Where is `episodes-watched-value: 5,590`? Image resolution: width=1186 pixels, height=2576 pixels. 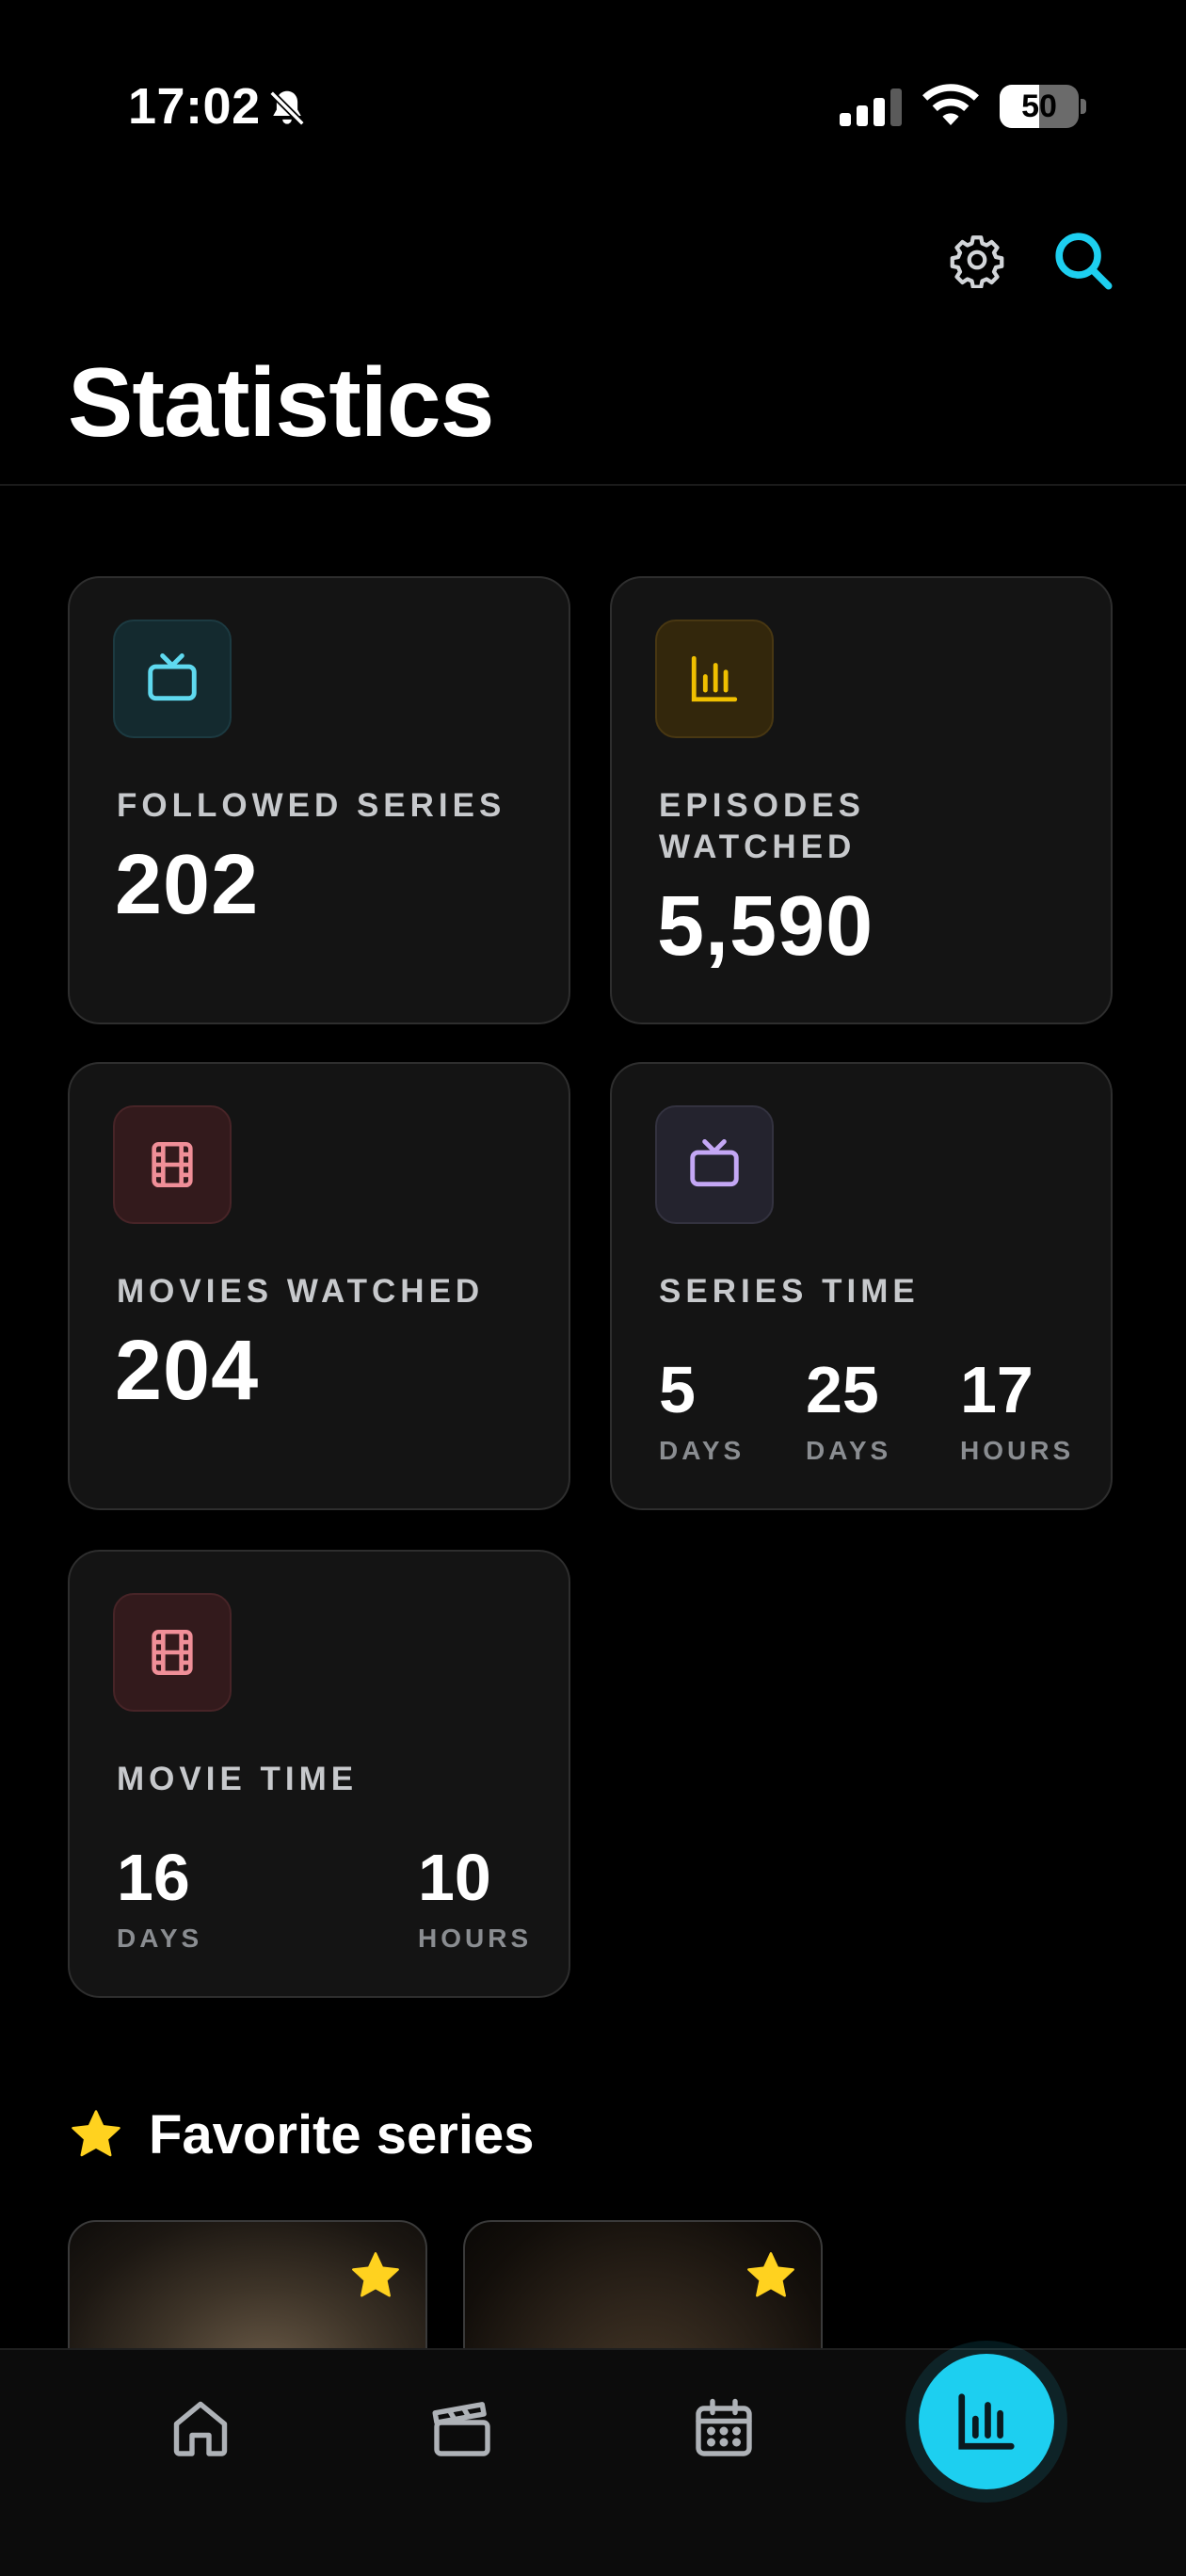 episodes-watched-value: 5,590 is located at coordinates (765, 926).